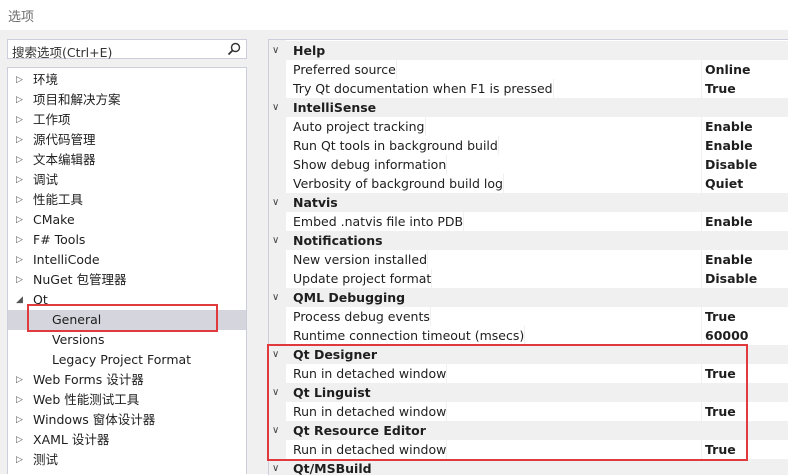 This screenshot has width=788, height=475. Describe the element at coordinates (127, 400) in the screenshot. I see `tree-item-13: ▷ Web 性能测试工具` at that location.